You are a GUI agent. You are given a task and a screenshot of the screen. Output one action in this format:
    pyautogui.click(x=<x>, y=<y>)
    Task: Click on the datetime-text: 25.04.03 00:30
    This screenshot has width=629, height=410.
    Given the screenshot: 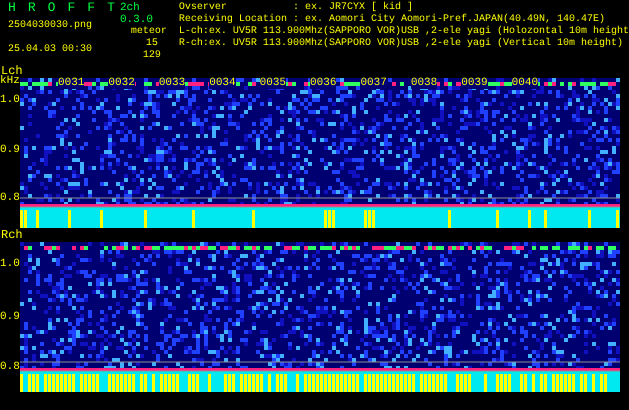 What is the action you would take?
    pyautogui.click(x=51, y=50)
    